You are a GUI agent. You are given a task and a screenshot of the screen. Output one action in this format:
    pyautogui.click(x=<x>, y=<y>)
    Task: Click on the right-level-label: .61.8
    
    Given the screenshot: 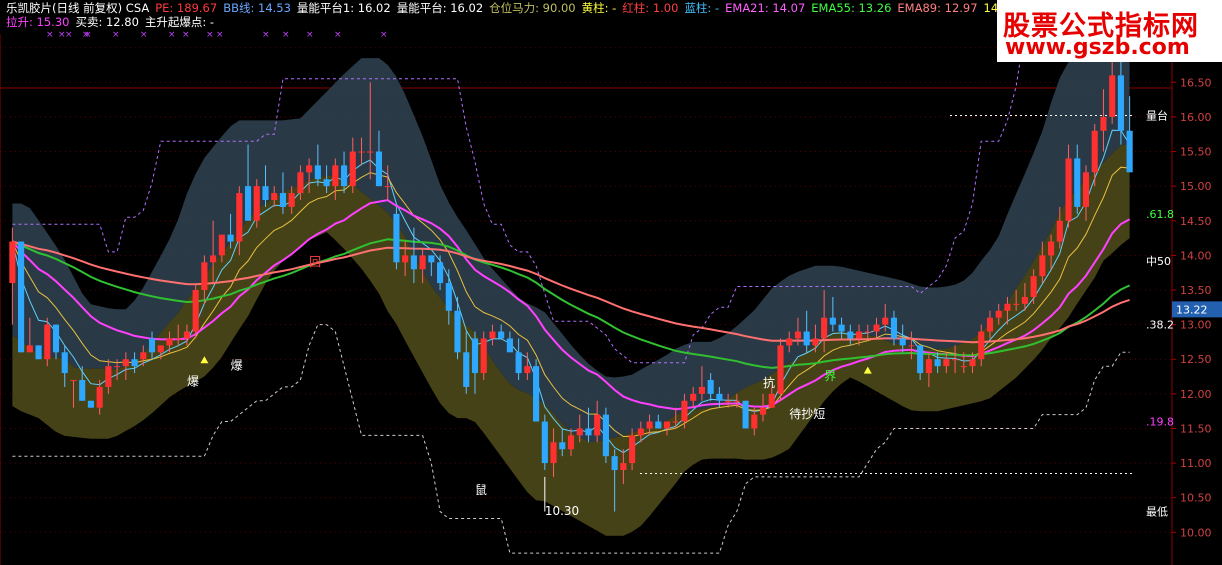 What is the action you would take?
    pyautogui.click(x=1160, y=214)
    